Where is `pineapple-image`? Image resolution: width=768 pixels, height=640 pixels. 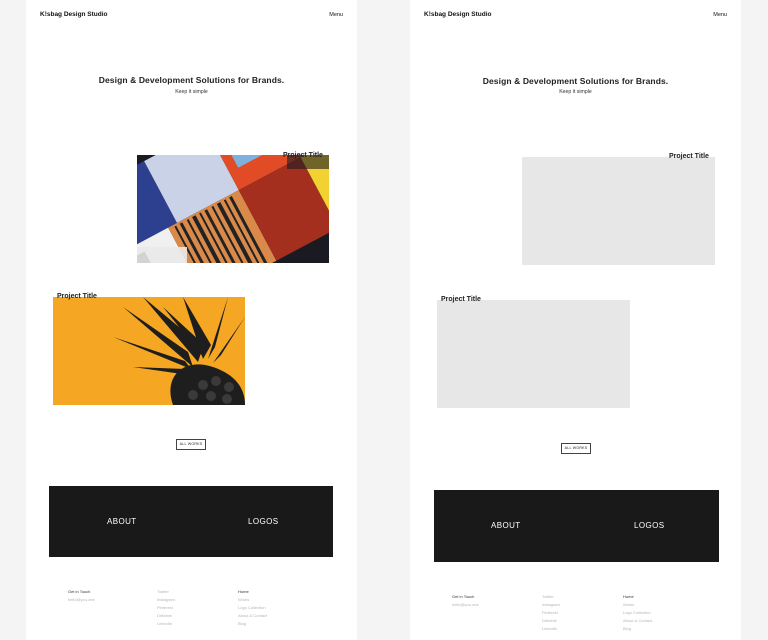 pineapple-image is located at coordinates (149, 351).